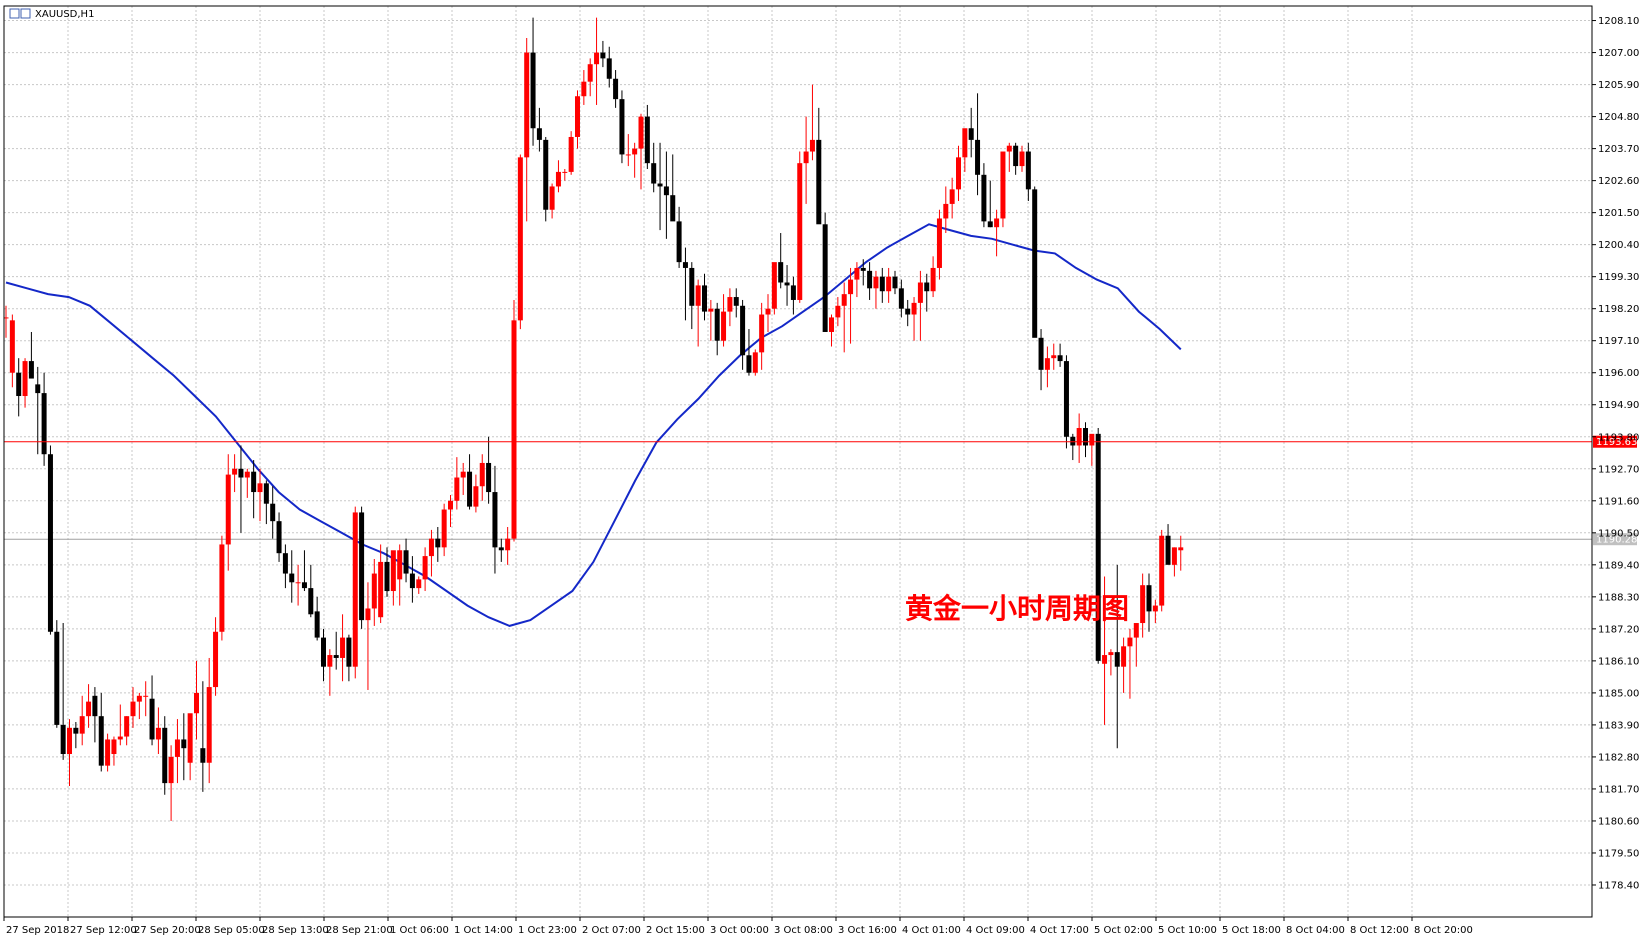 The width and height of the screenshot is (1646, 947). I want to click on y-tick-label: 1203.70, so click(1618, 149).